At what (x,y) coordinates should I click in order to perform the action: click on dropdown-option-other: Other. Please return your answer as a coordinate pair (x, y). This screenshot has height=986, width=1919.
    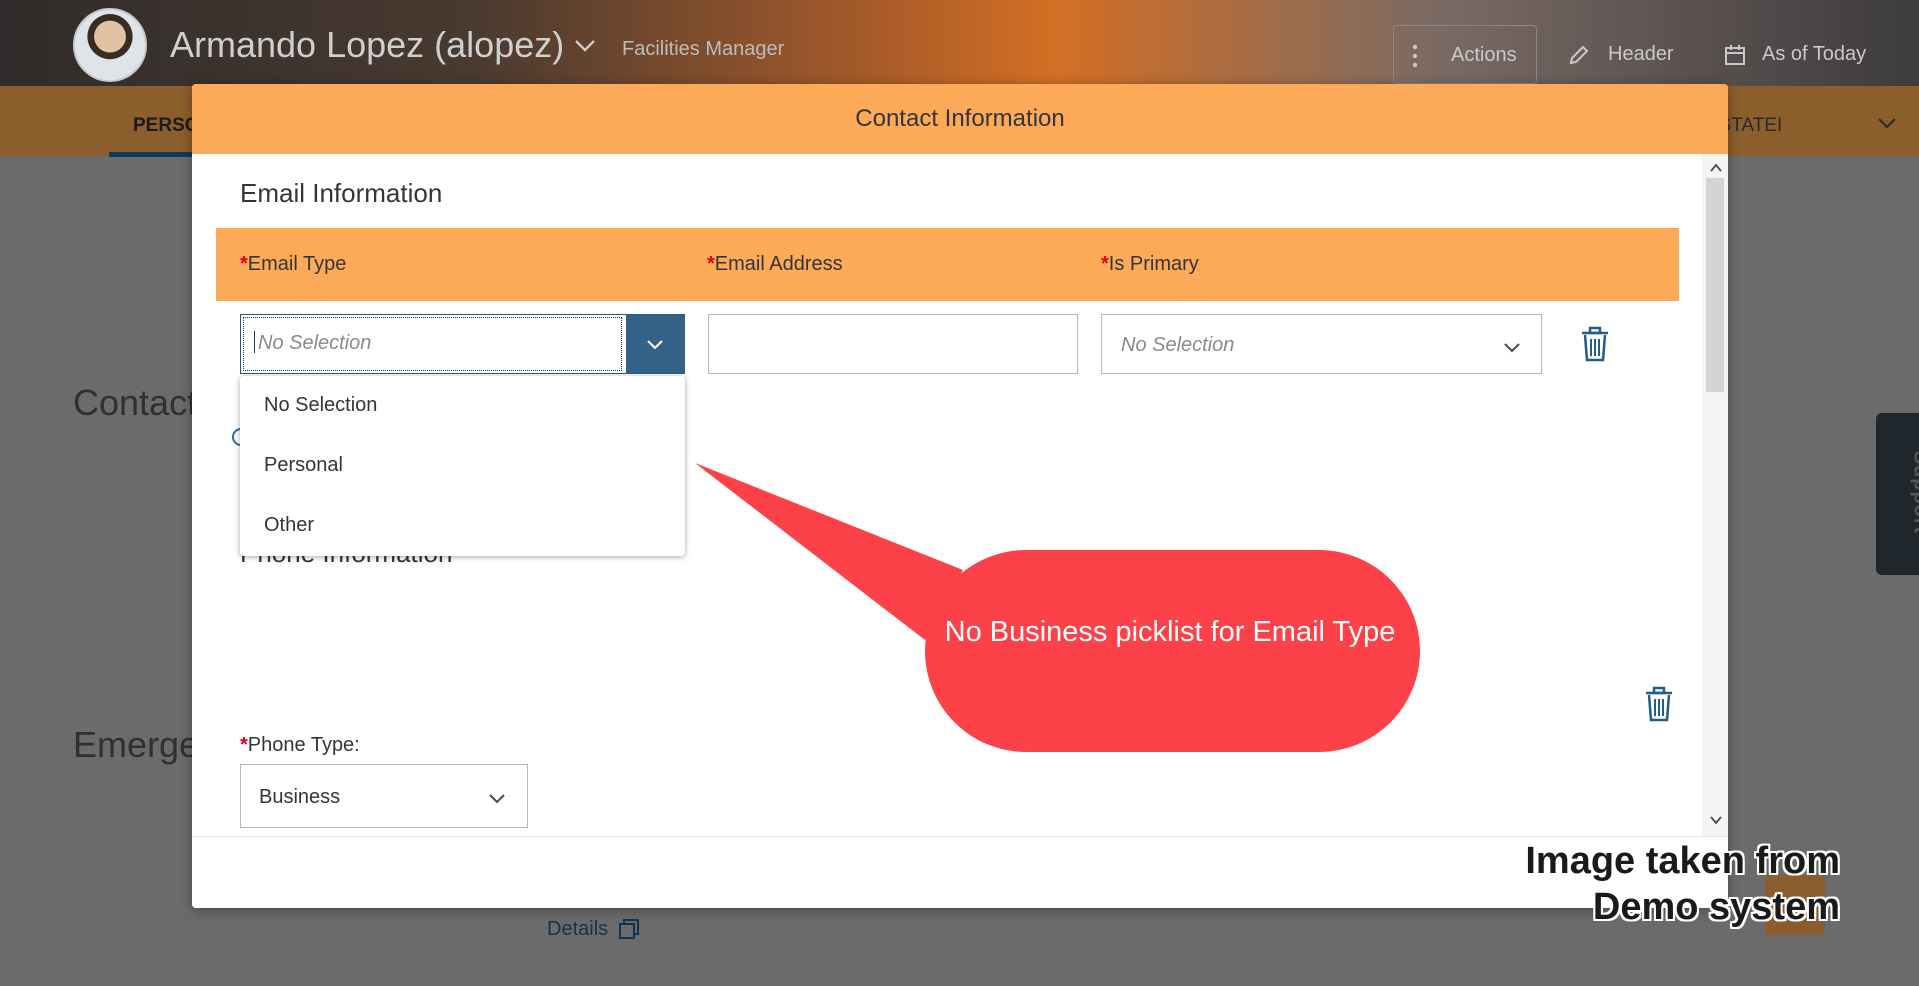
    Looking at the image, I should click on (462, 526).